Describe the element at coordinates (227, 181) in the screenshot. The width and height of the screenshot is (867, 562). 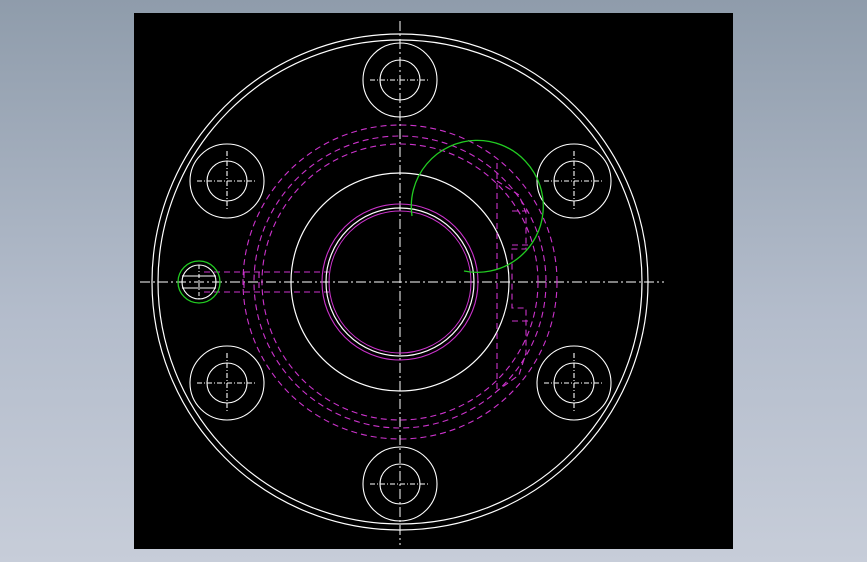
I see `bolt-hole-top-left` at that location.